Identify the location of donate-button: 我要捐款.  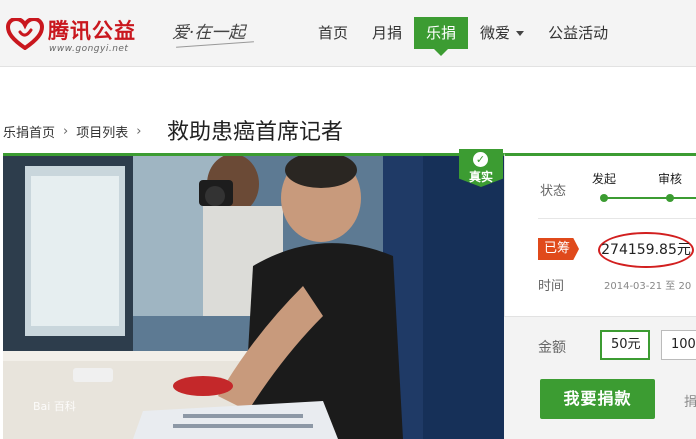
(597, 399).